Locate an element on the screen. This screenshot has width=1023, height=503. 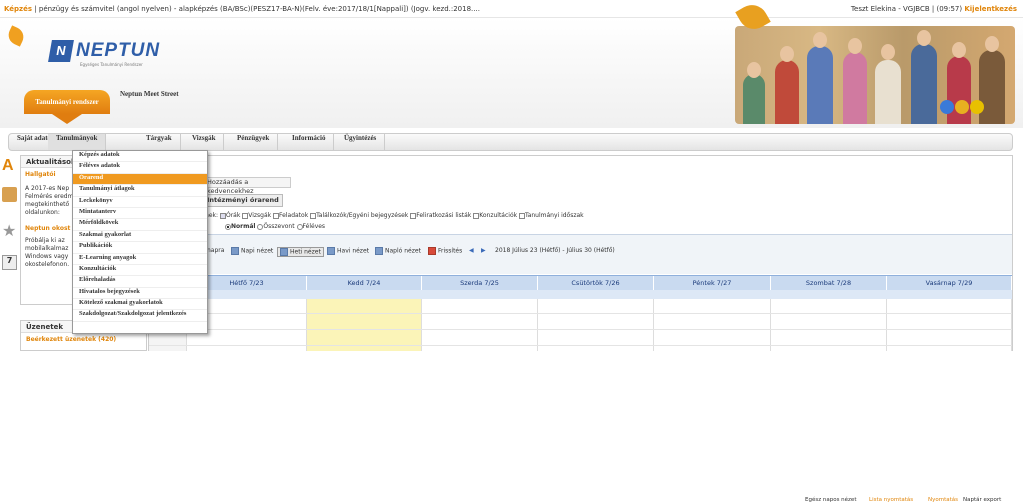
daily-view-button: Napi nézet is located at coordinates (252, 251).